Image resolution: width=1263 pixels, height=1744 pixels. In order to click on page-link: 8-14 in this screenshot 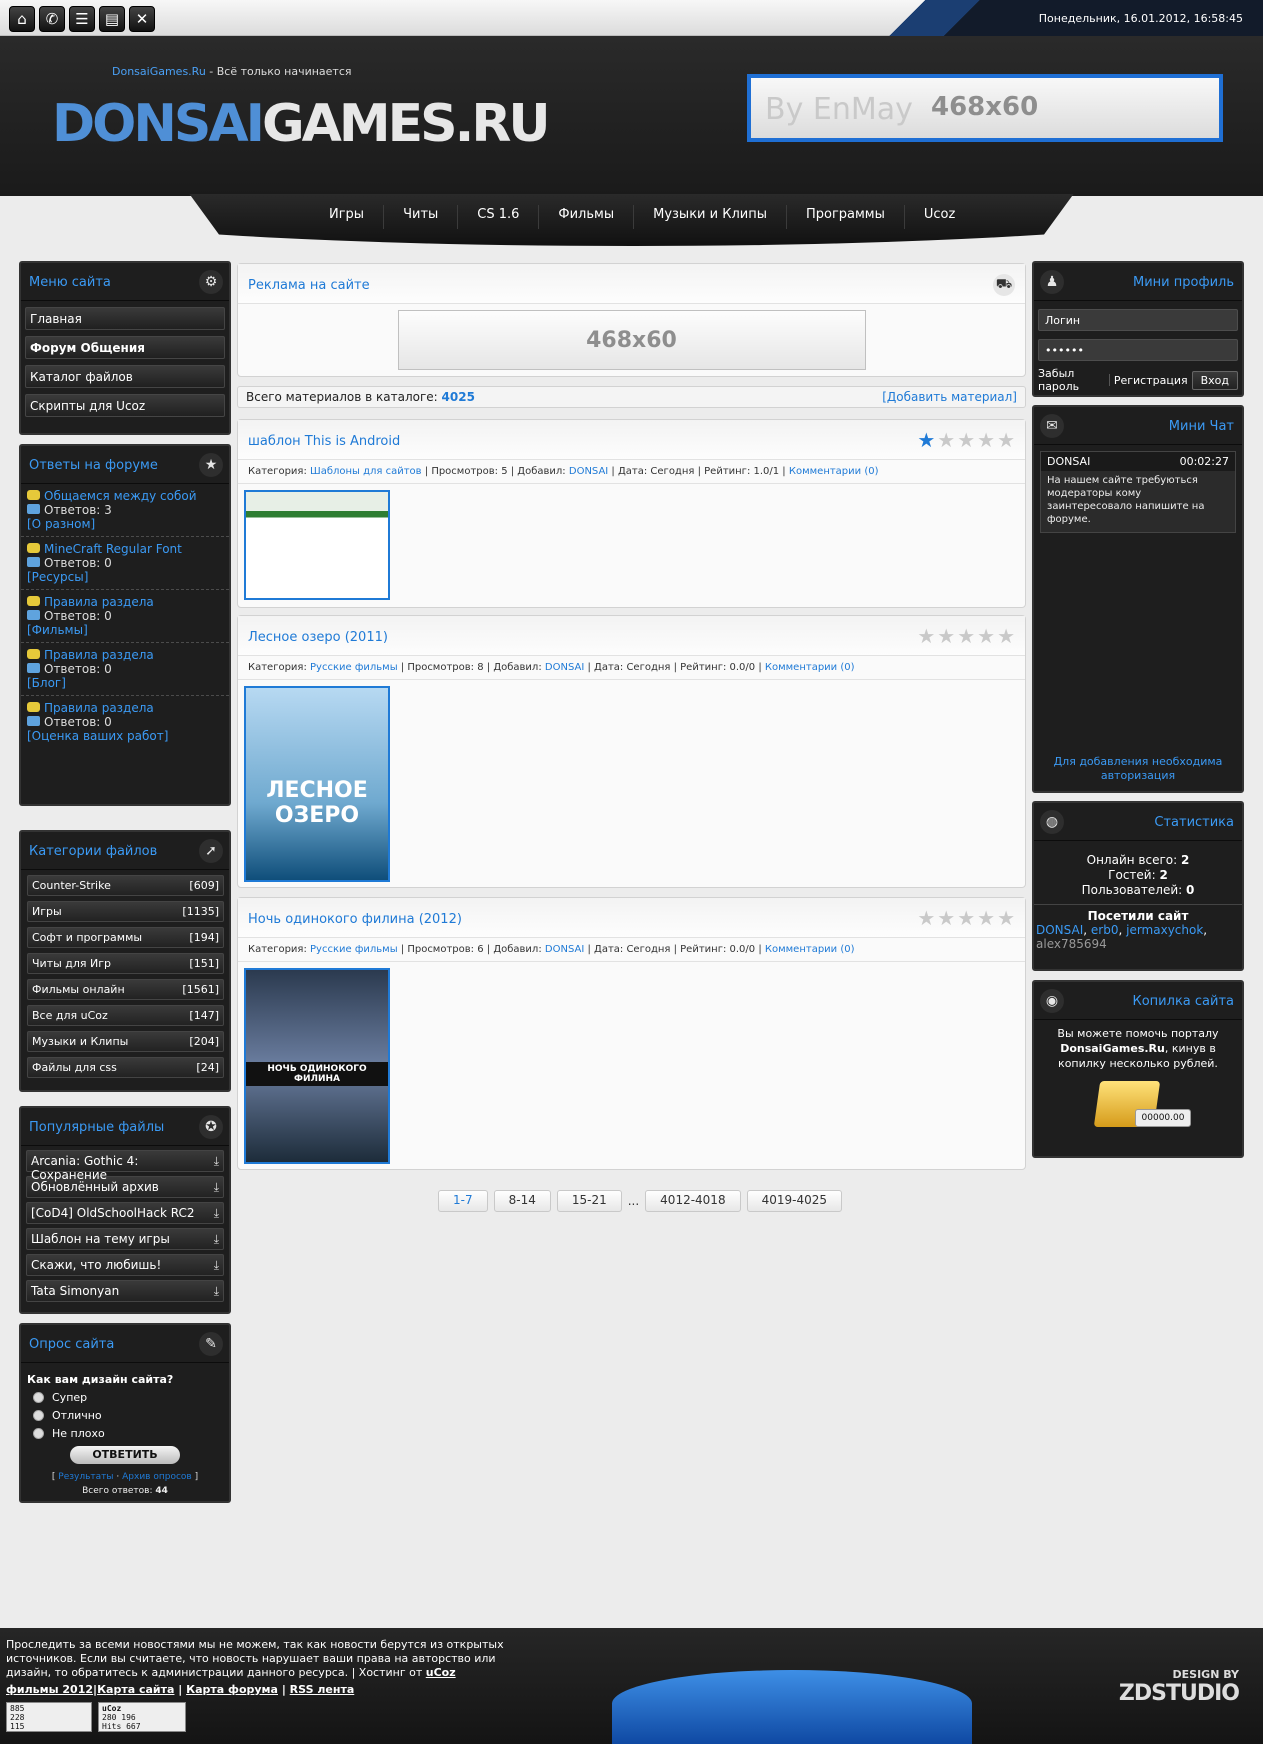, I will do `click(522, 1201)`.